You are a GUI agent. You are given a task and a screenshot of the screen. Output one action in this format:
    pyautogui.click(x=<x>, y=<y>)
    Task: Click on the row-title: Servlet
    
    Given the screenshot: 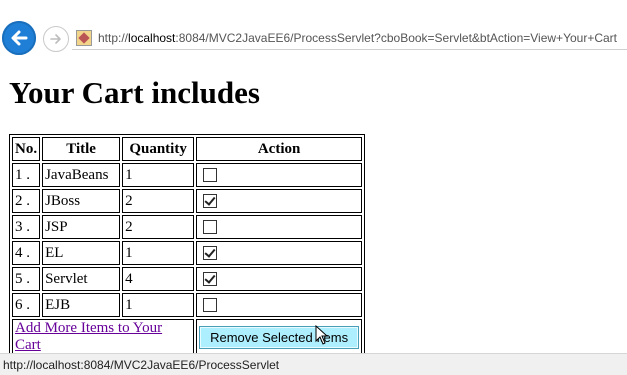 What is the action you would take?
    pyautogui.click(x=81, y=279)
    